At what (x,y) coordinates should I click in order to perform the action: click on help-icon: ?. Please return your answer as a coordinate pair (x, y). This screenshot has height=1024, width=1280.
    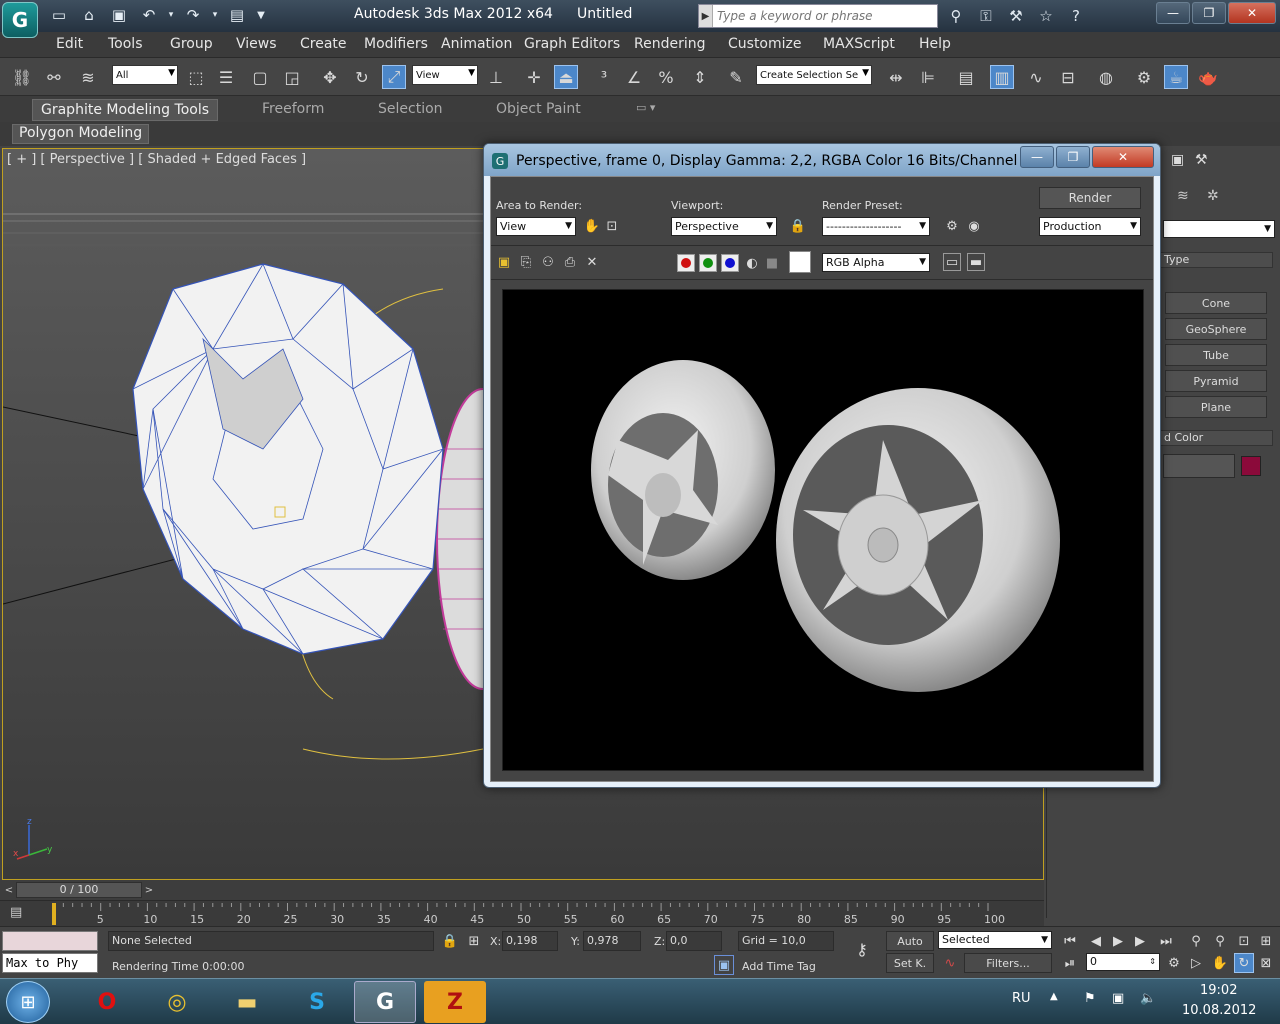
    Looking at the image, I should click on (1076, 16).